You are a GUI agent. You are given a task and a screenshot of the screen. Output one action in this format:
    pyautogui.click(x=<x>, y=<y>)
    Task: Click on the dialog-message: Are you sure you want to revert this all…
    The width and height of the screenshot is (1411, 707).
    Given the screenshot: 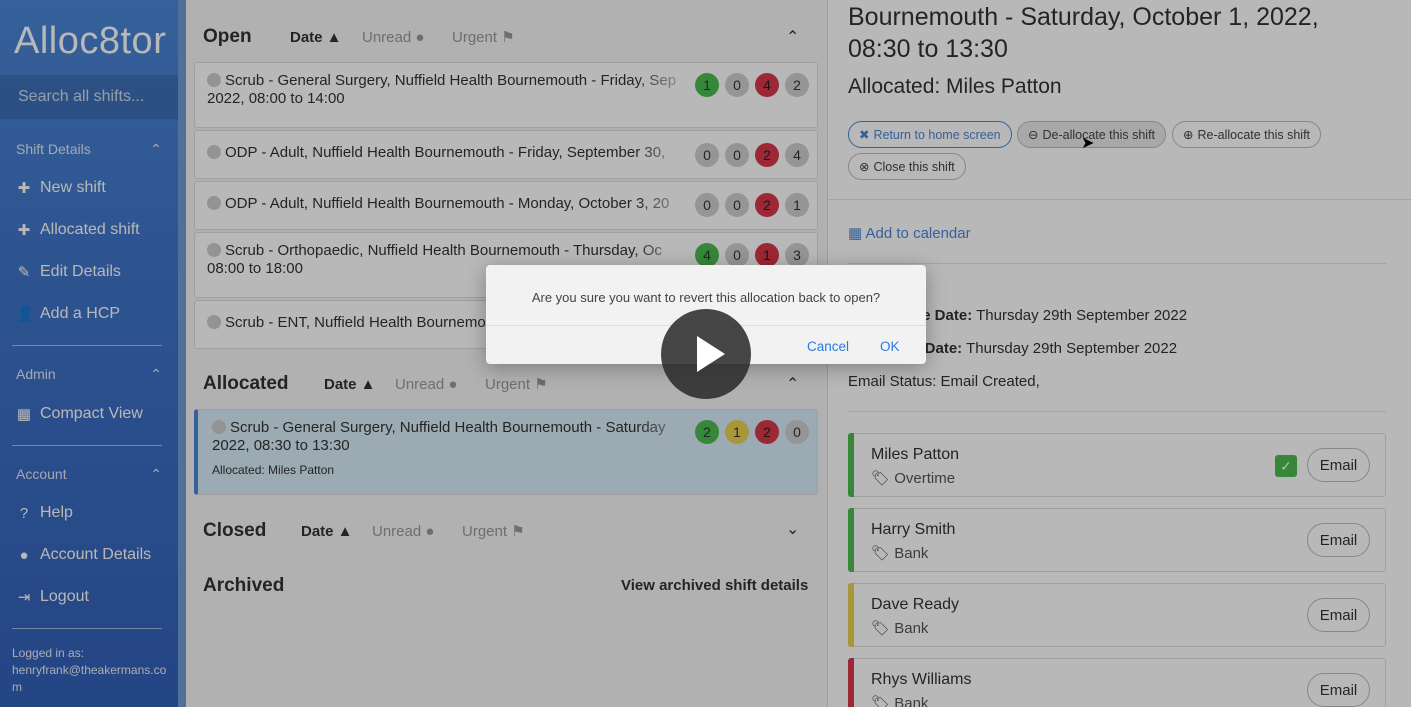 What is the action you would take?
    pyautogui.click(x=706, y=297)
    